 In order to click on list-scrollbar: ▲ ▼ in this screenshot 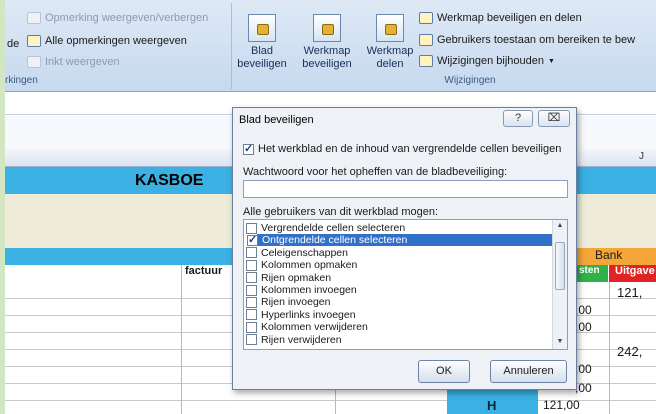, I will do `click(559, 284)`.